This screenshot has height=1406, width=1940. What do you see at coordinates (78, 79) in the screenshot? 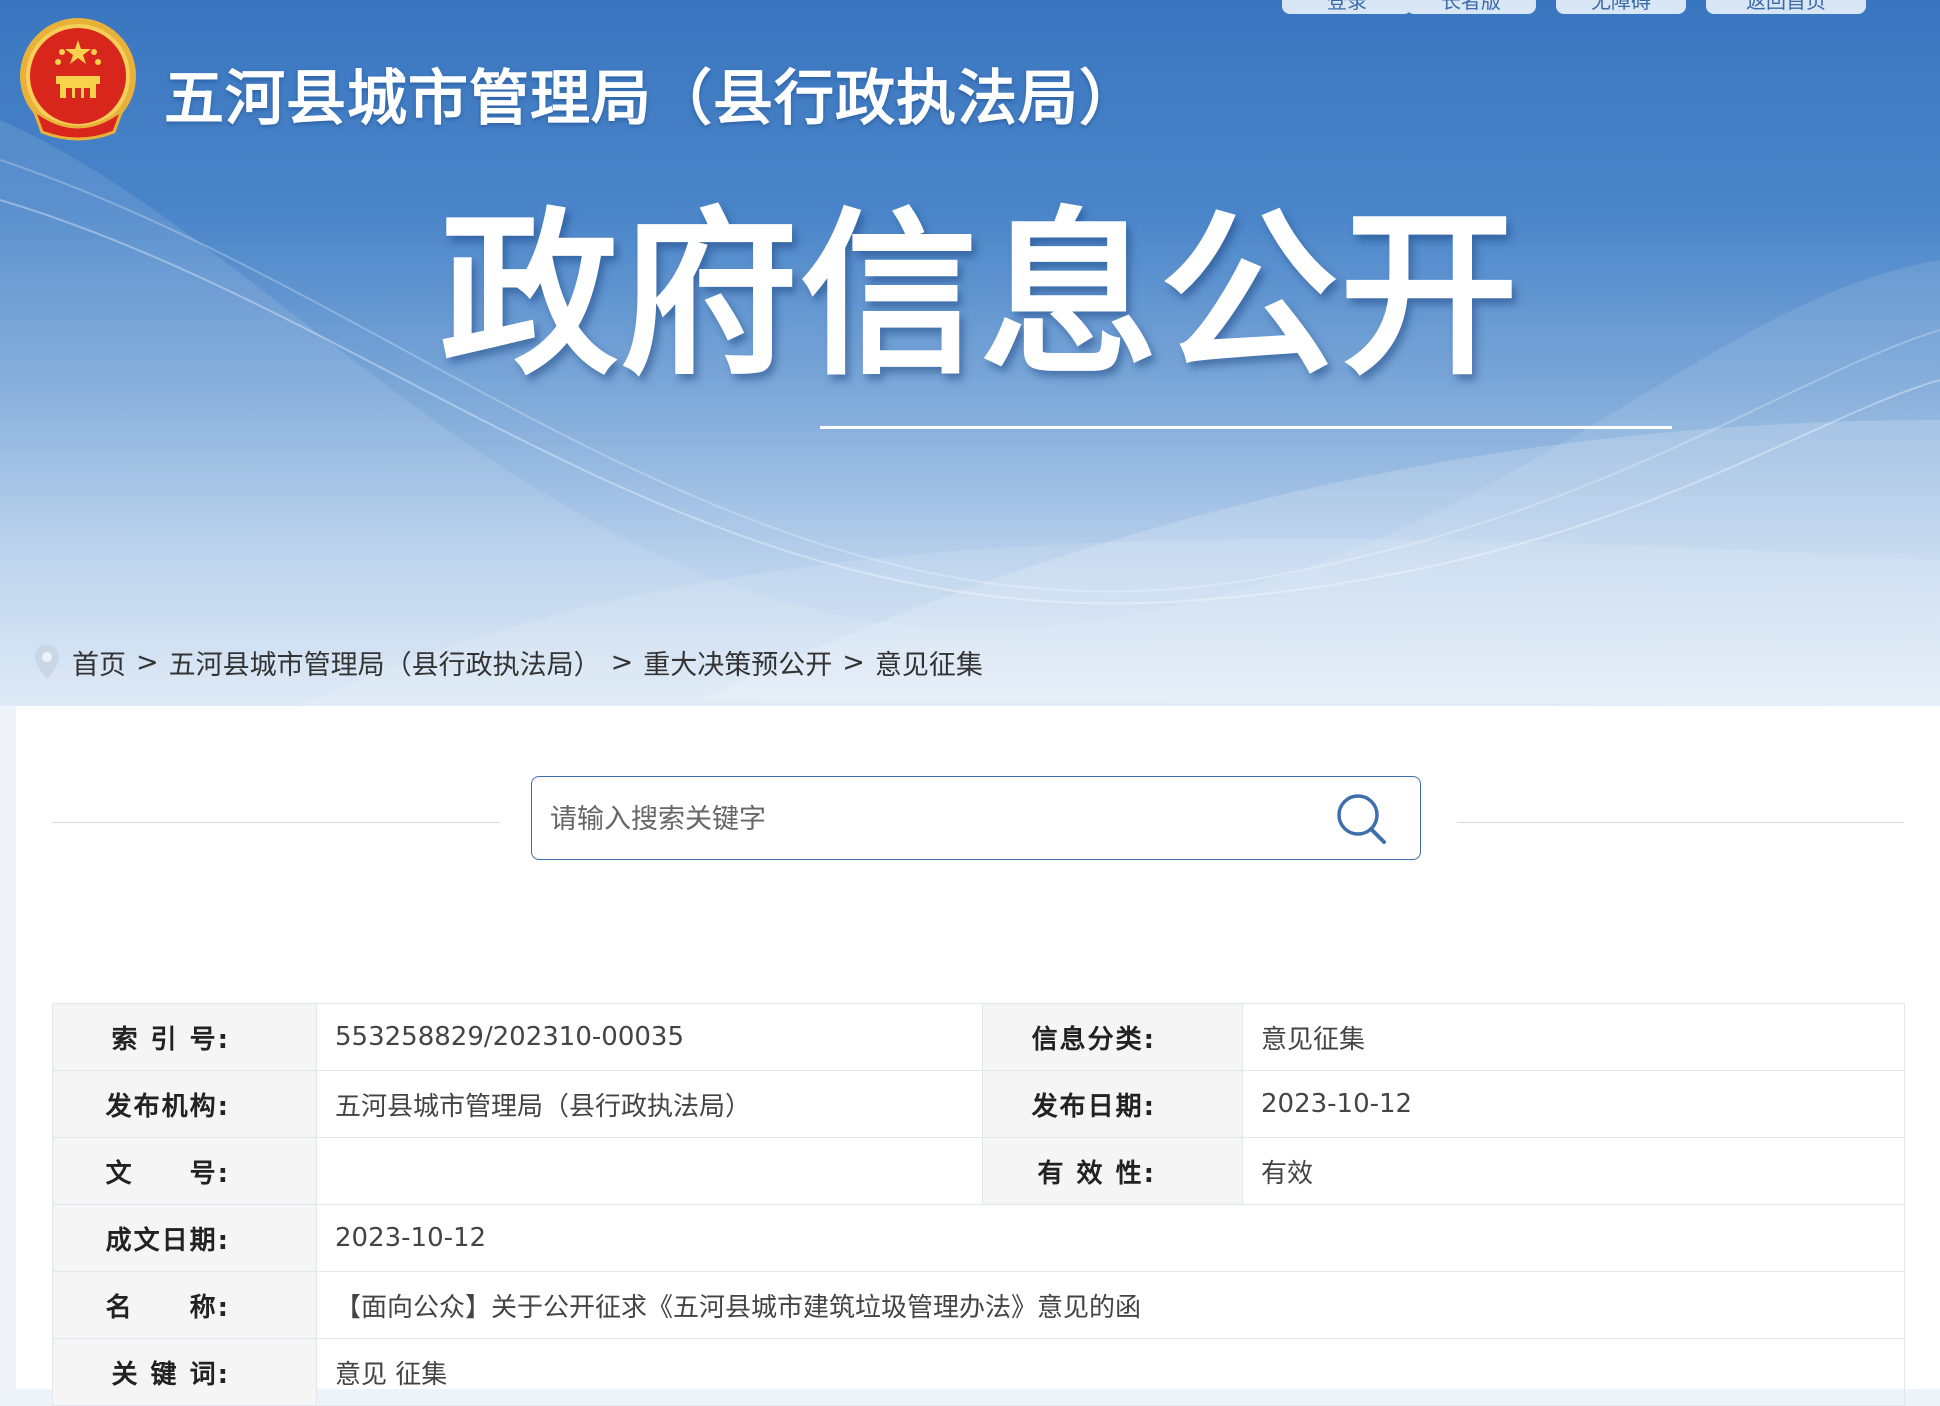
I see `national-emblem-icon` at bounding box center [78, 79].